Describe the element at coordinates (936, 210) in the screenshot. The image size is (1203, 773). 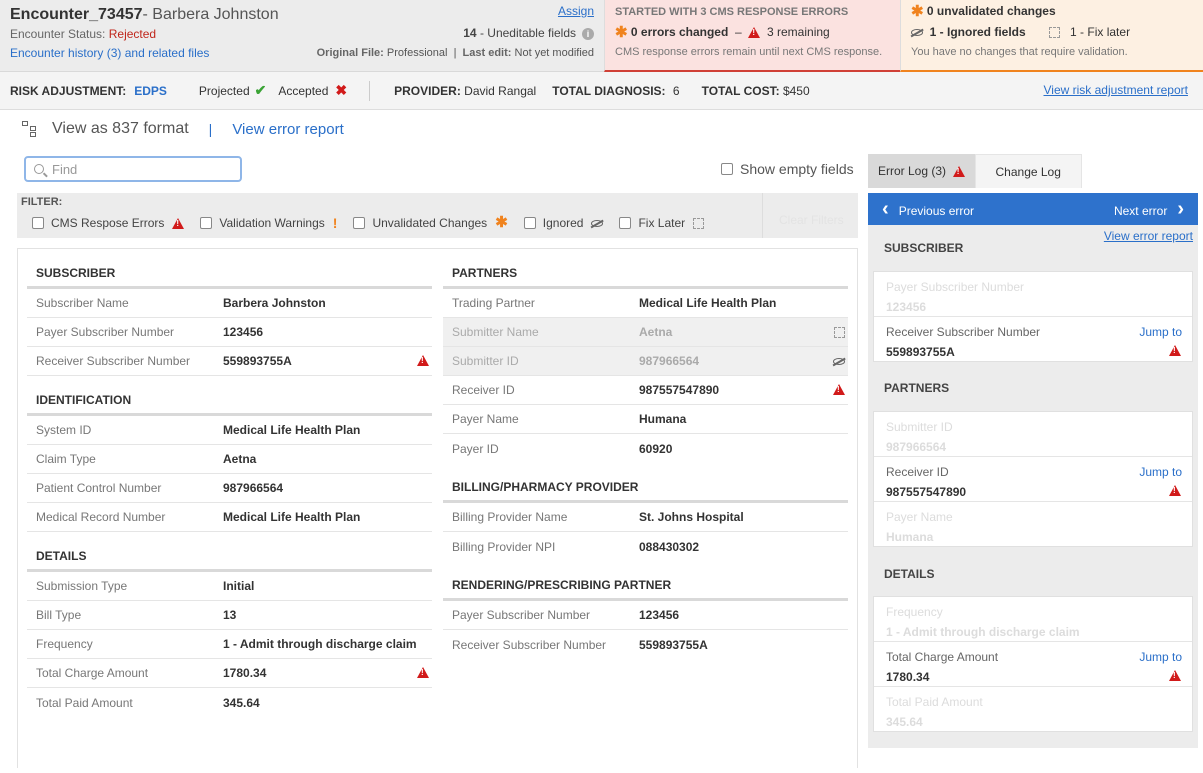
I see `previous-error-label: Previous error` at that location.